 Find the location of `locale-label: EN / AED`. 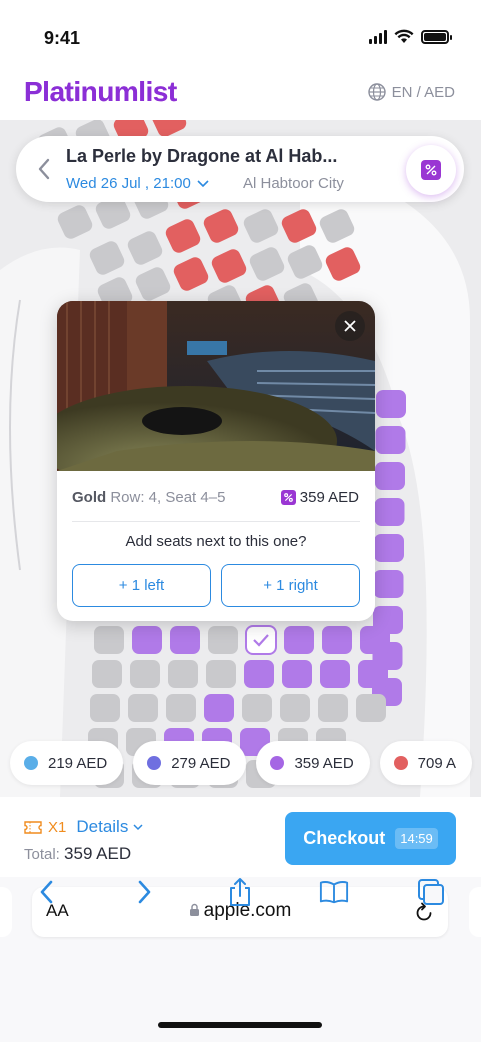

locale-label: EN / AED is located at coordinates (423, 92).